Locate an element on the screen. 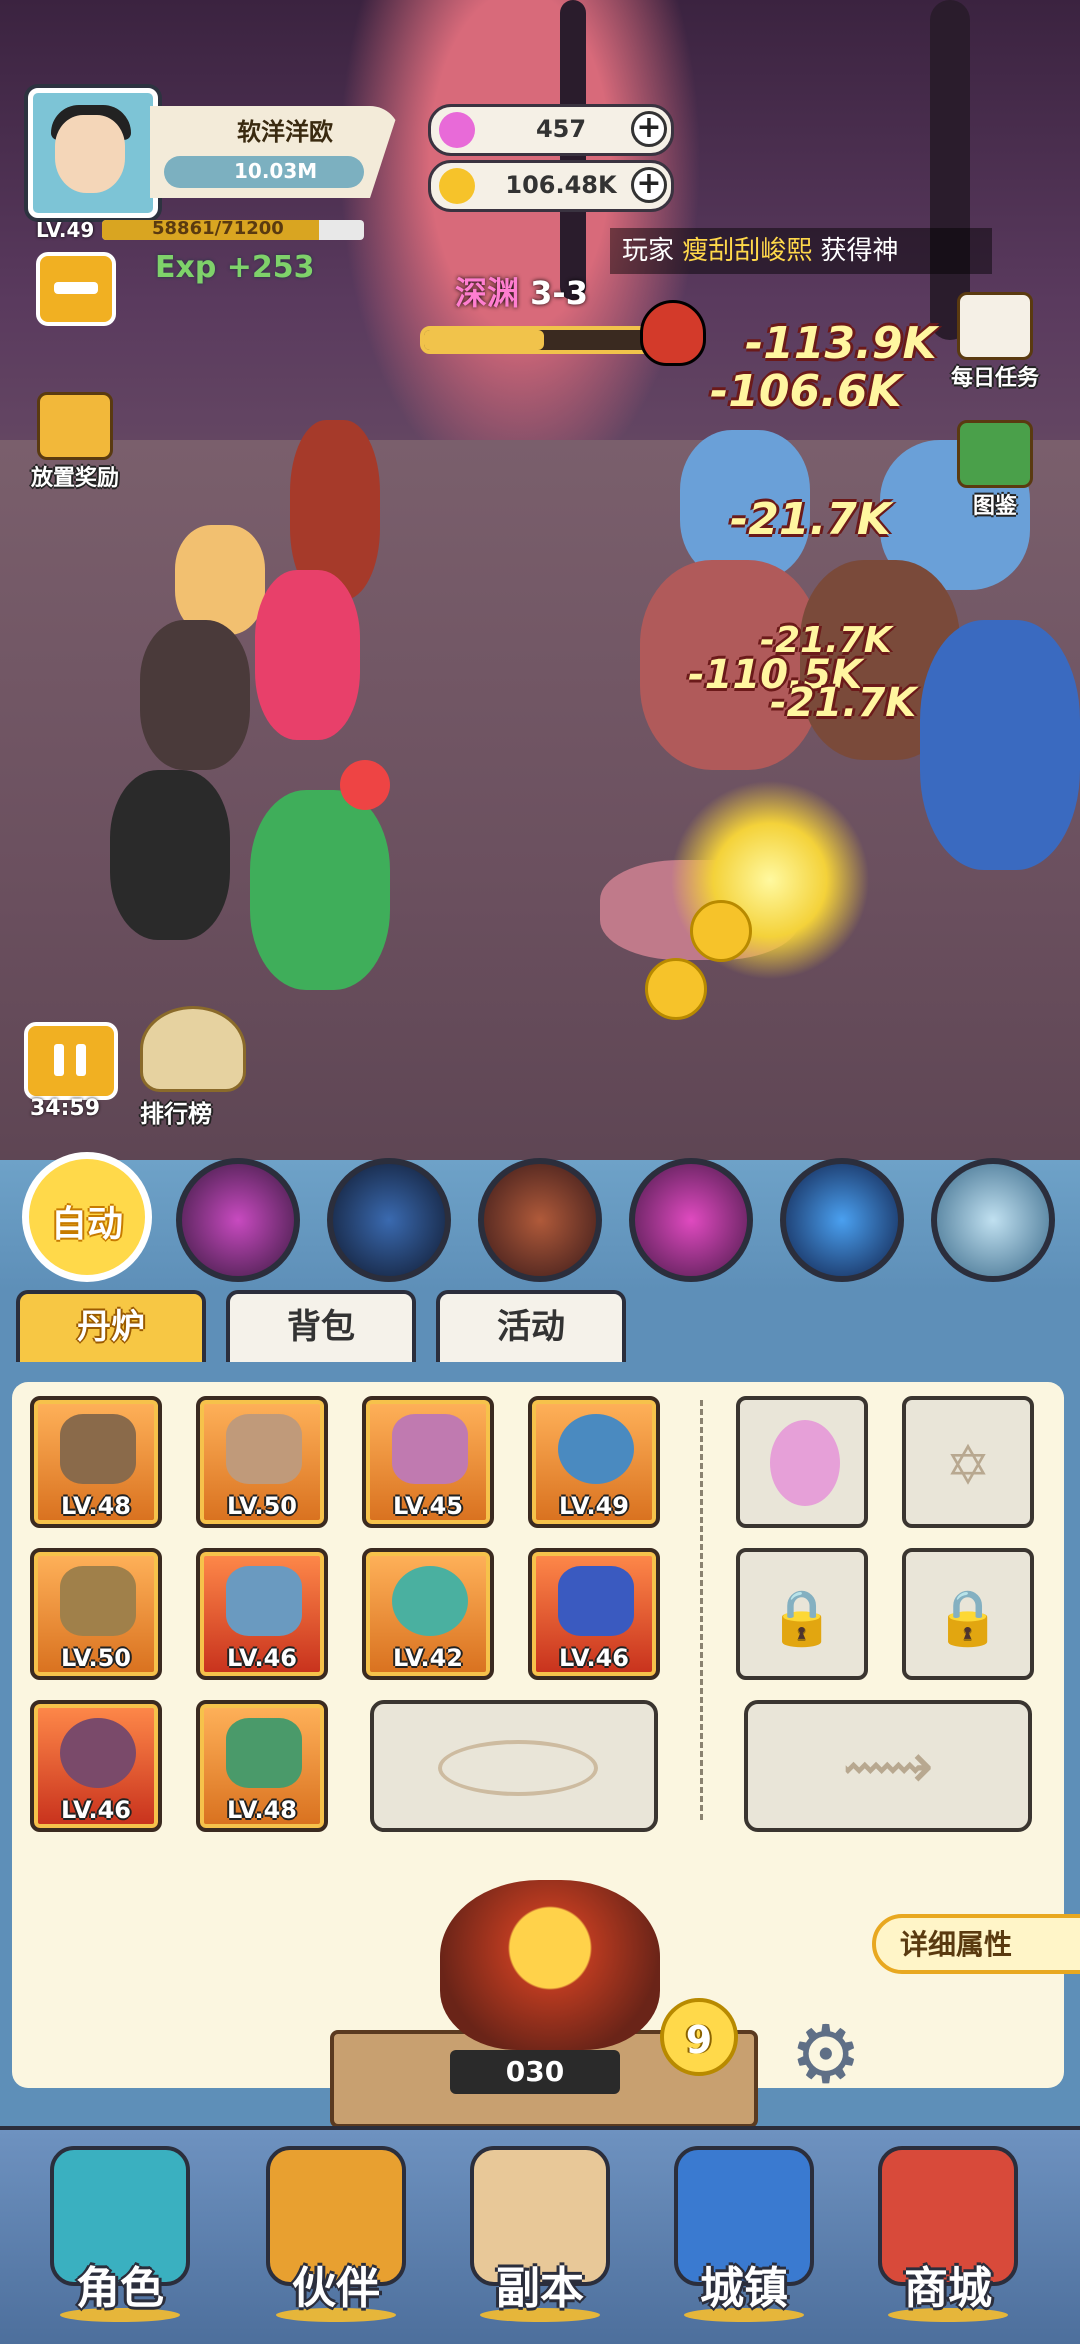  book-icon is located at coordinates (995, 454).